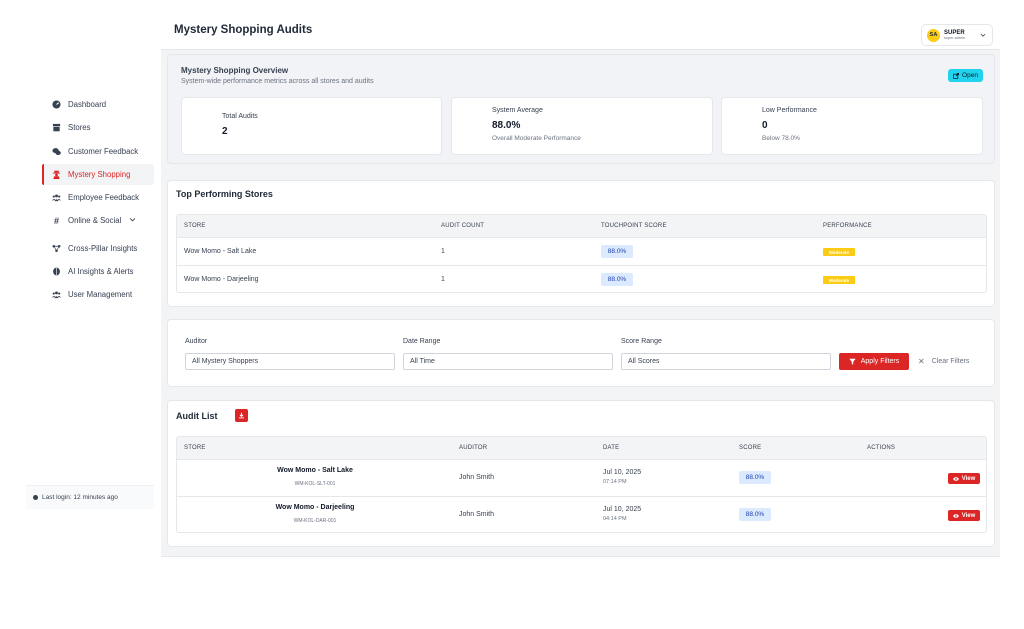 This screenshot has width=1024, height=629. I want to click on user-menu: SA SUPER super-admin, so click(957, 35).